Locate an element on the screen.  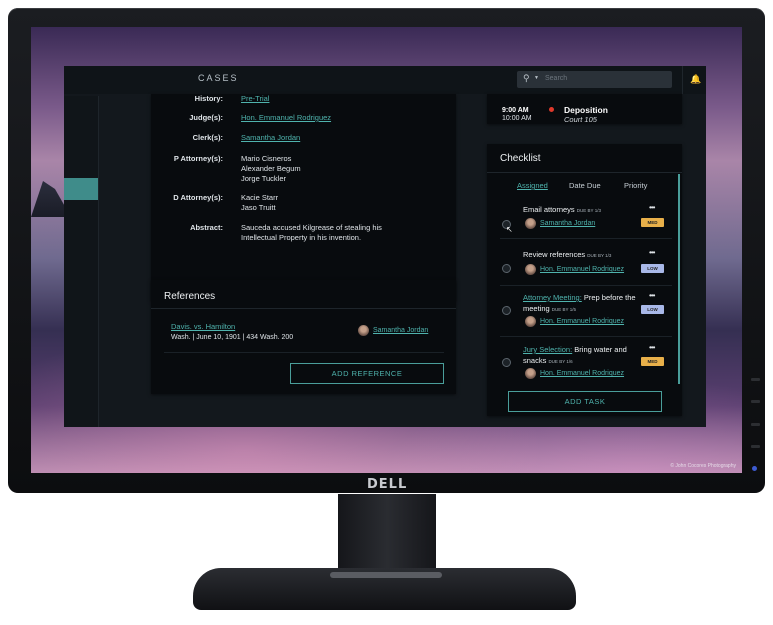
d-attorney-list: Kacie Starr Jaso Truitt is located at coordinates (259, 203).